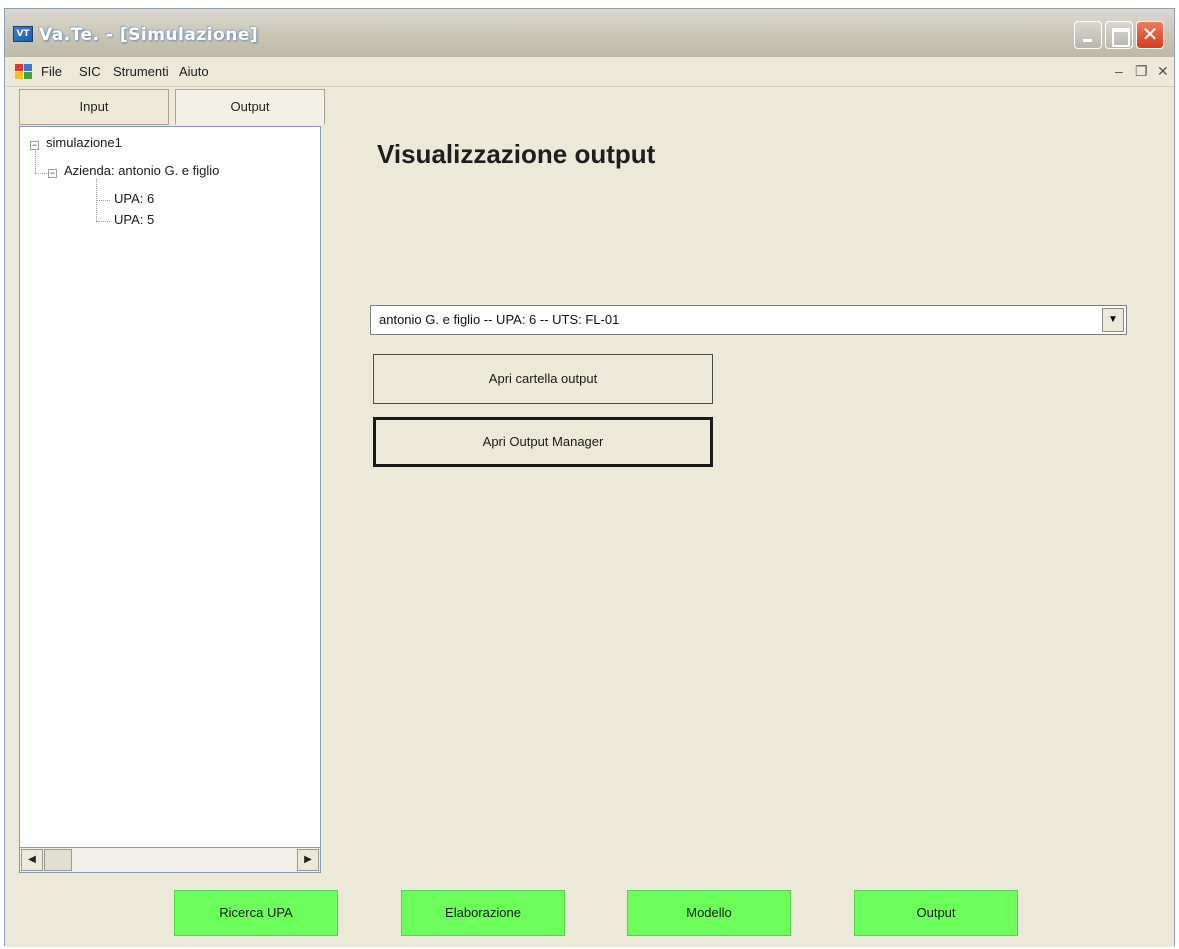 The width and height of the screenshot is (1179, 949). What do you see at coordinates (149, 35) in the screenshot?
I see `window-title: Va.Te. - [Simulazione]` at bounding box center [149, 35].